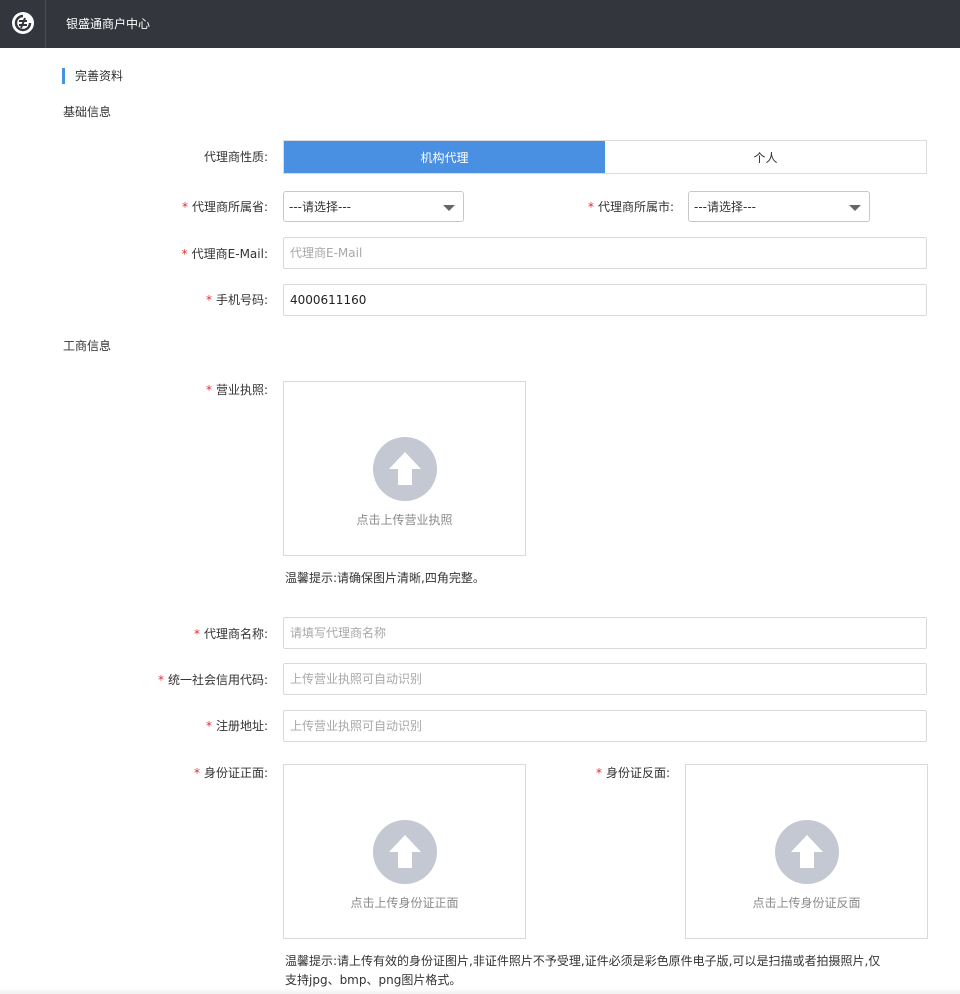 Image resolution: width=960 pixels, height=994 pixels. Describe the element at coordinates (230, 634) in the screenshot. I see `agent-name-label: * 代理商名称:` at that location.